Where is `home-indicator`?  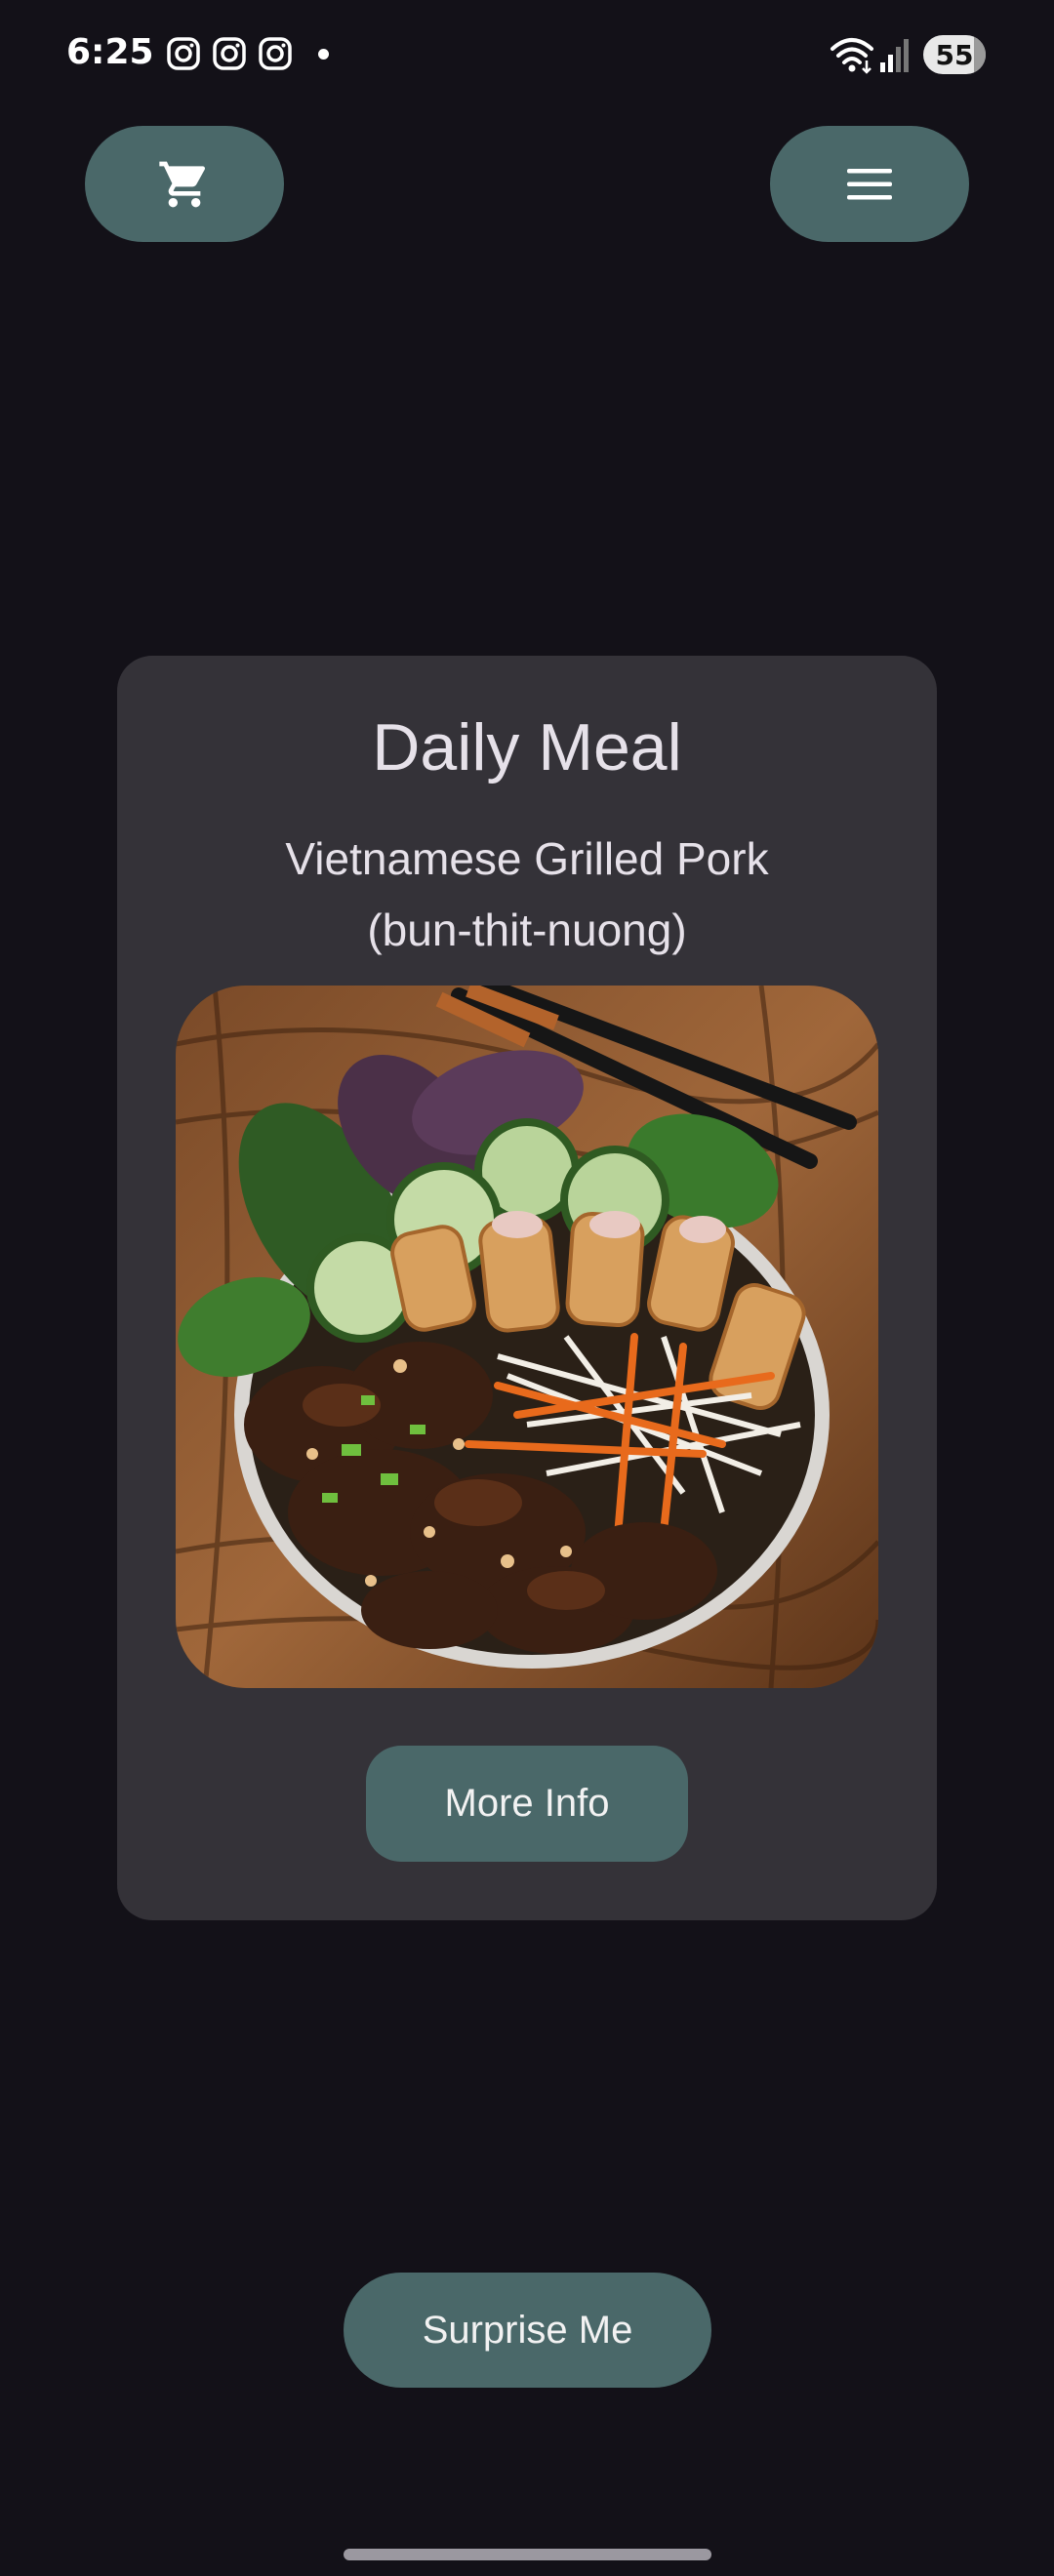
home-indicator is located at coordinates (527, 2554).